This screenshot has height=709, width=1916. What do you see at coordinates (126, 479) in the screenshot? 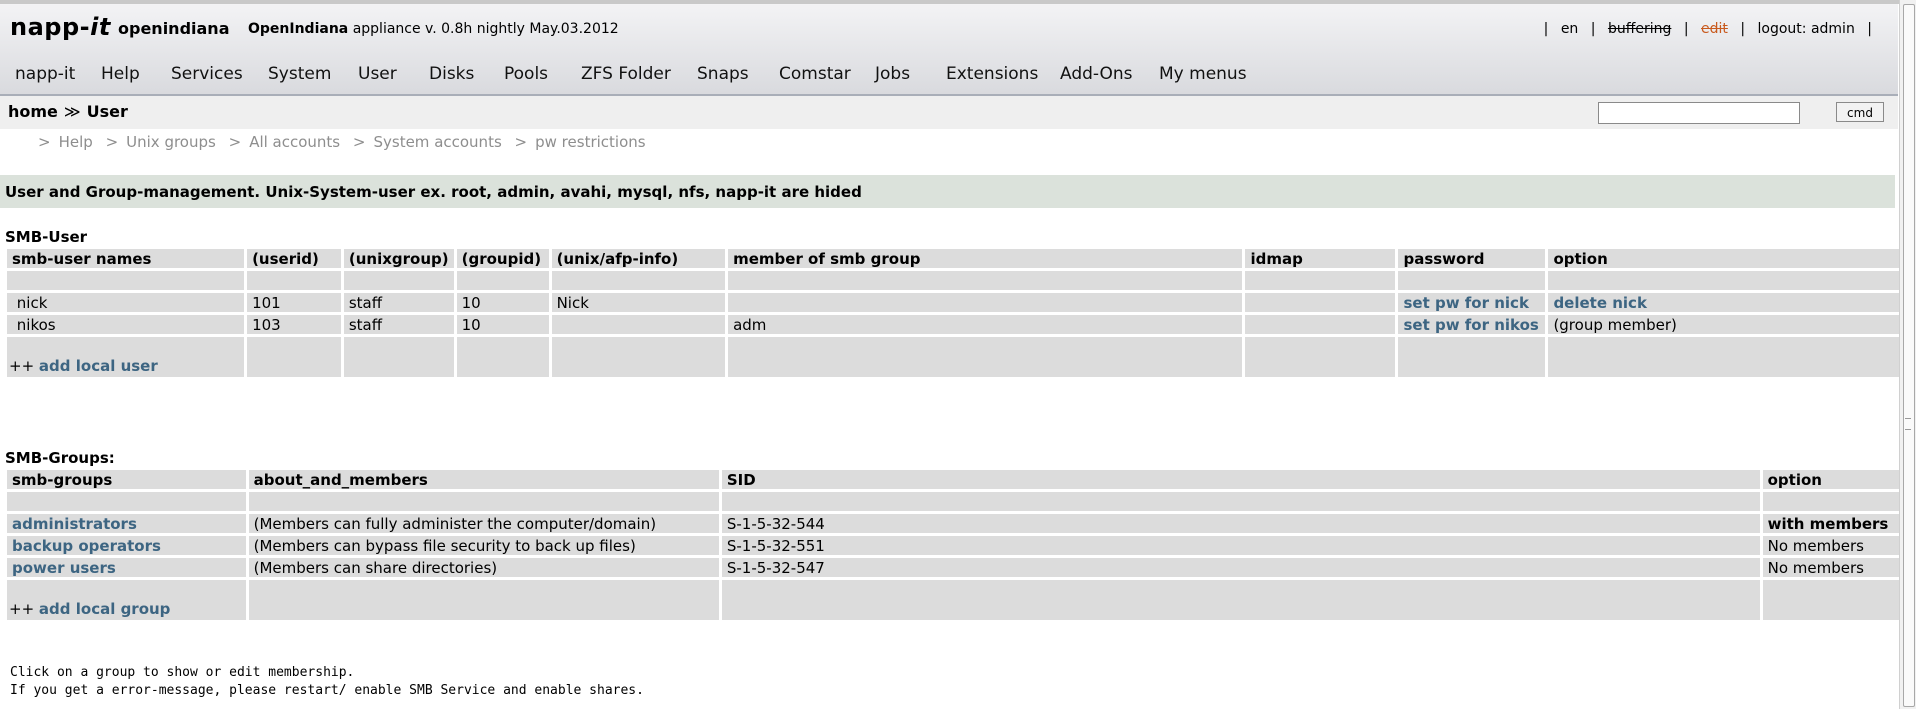
I see `column-header: smb-groups` at bounding box center [126, 479].